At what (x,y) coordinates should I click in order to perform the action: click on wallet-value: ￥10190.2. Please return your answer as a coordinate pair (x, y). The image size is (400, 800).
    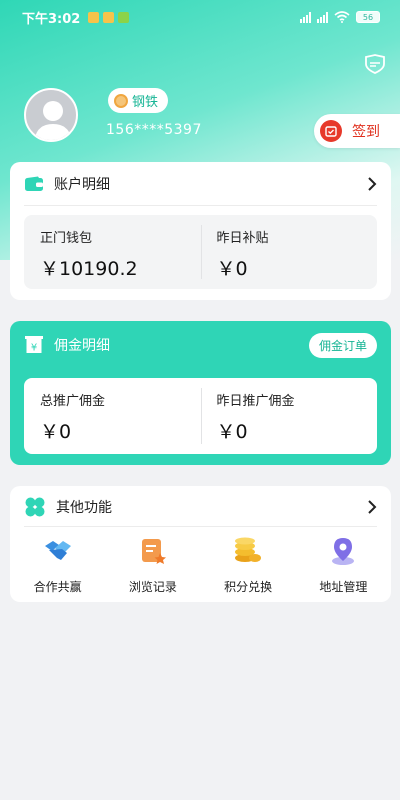
    Looking at the image, I should click on (89, 269).